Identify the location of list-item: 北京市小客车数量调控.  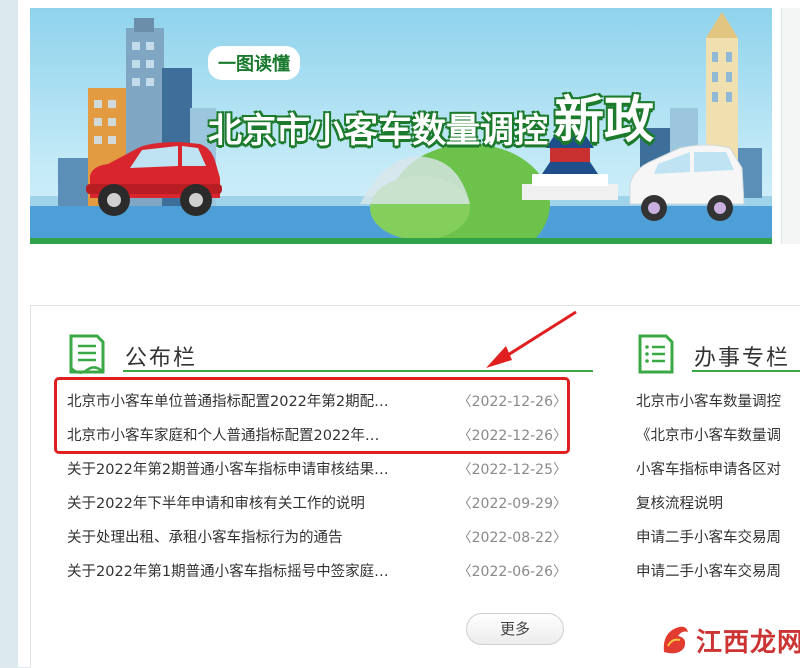
(718, 403).